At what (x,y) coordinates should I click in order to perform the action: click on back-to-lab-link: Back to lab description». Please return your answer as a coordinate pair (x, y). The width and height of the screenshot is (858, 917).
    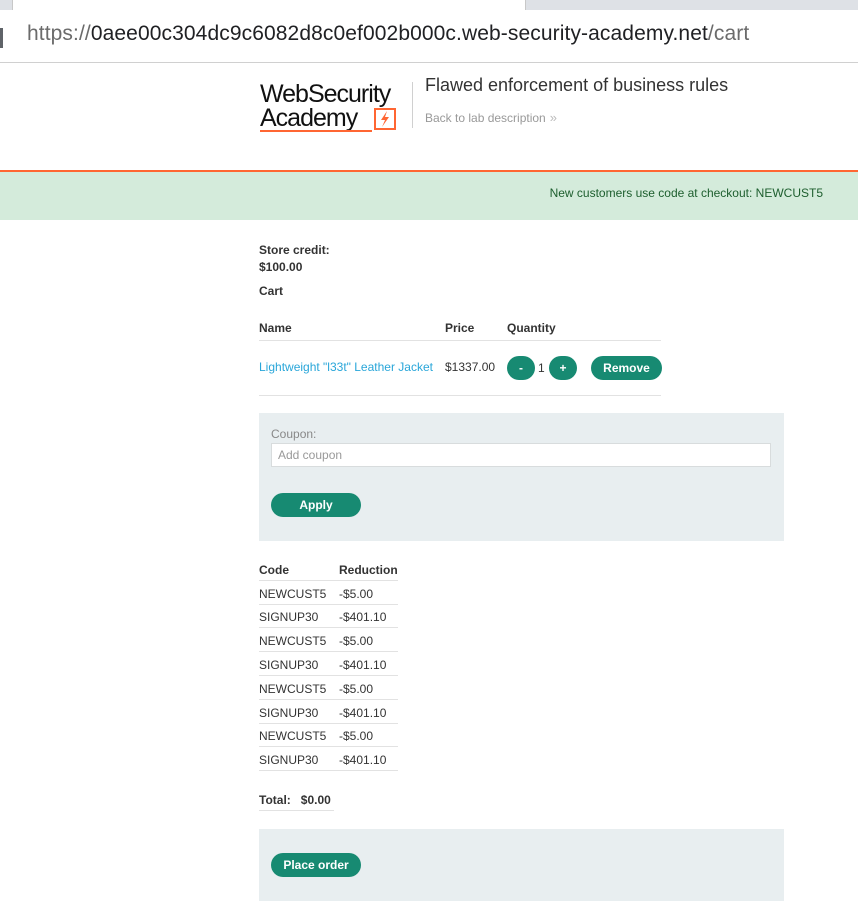
    Looking at the image, I should click on (491, 117).